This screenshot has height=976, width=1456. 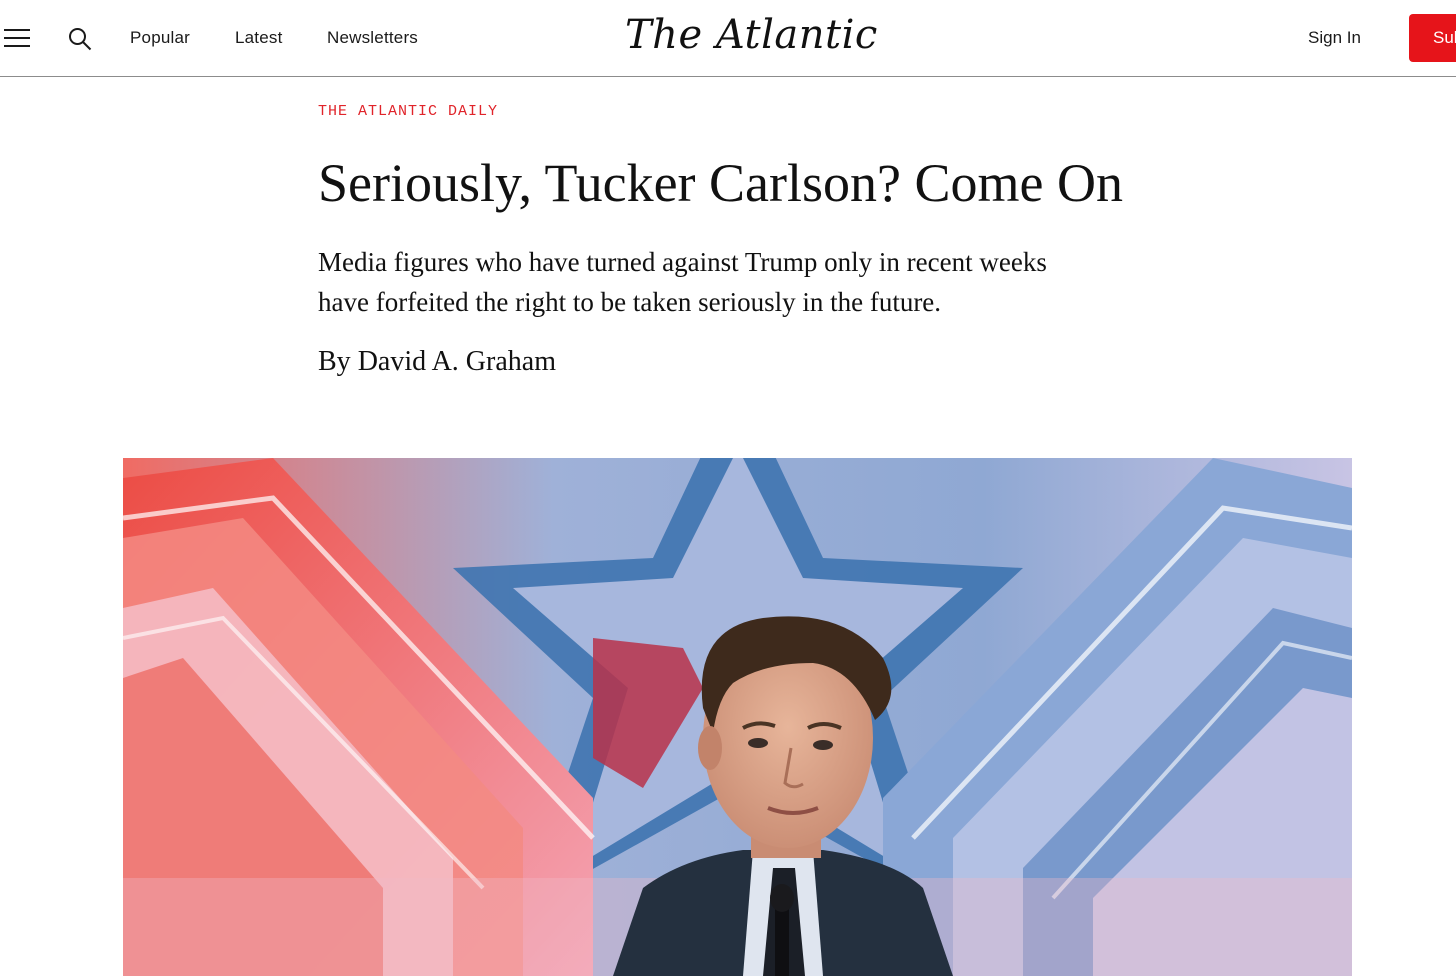 What do you see at coordinates (17, 38) in the screenshot?
I see `menu-icon` at bounding box center [17, 38].